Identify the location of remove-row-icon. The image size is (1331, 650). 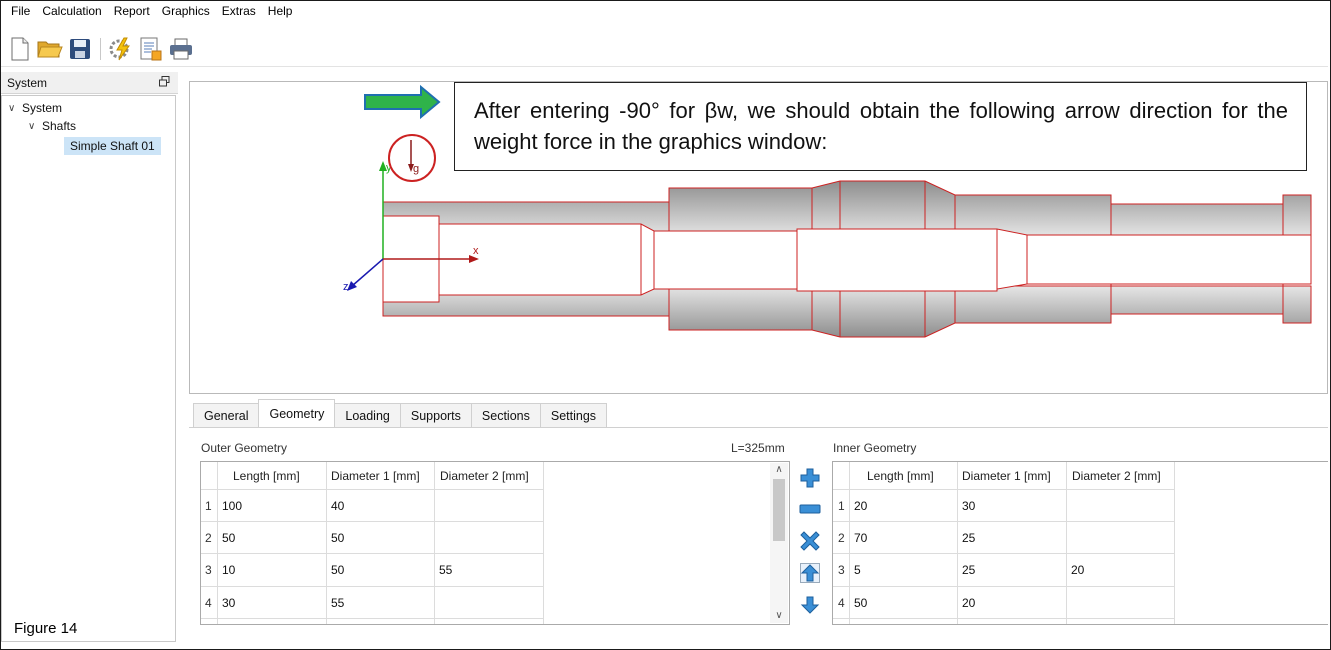
(810, 509).